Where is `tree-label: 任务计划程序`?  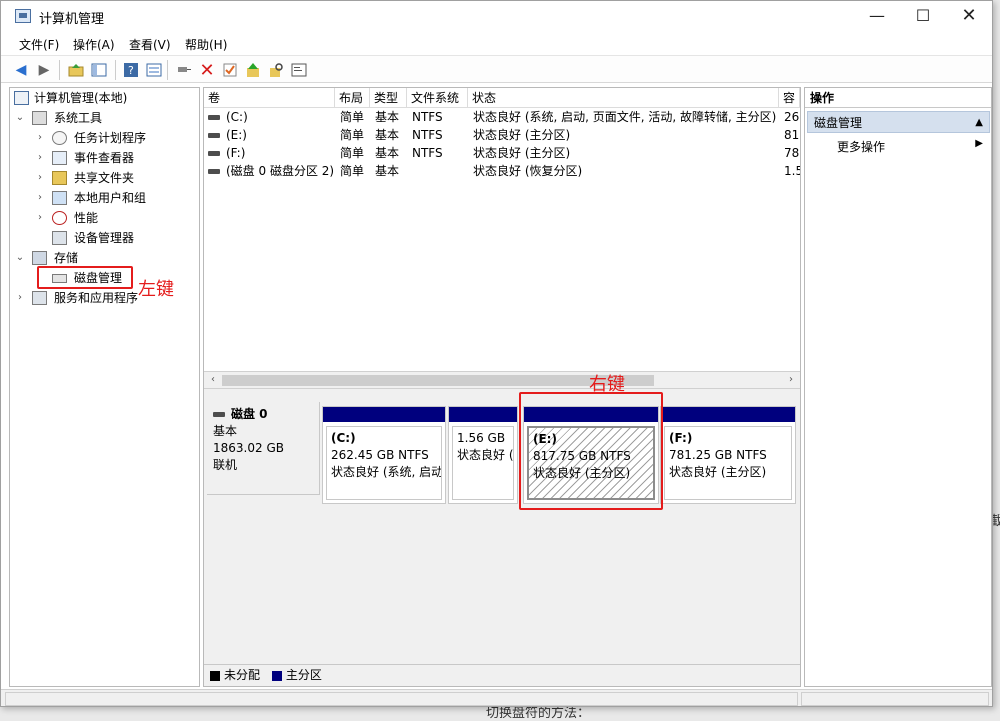 tree-label: 任务计划程序 is located at coordinates (110, 138).